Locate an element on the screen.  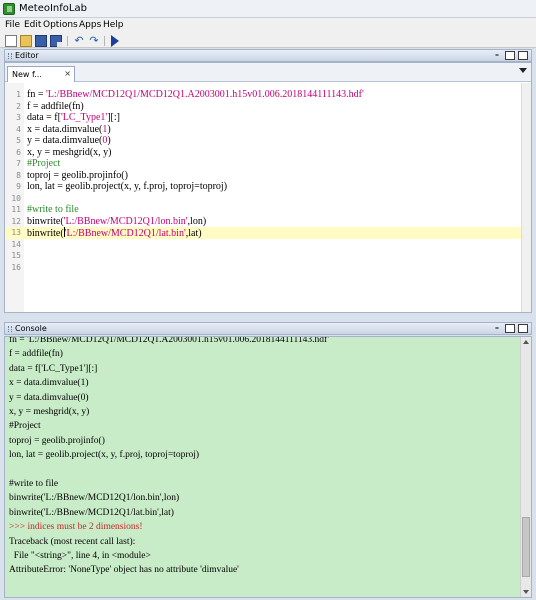
save-all-icon is located at coordinates (56, 41).